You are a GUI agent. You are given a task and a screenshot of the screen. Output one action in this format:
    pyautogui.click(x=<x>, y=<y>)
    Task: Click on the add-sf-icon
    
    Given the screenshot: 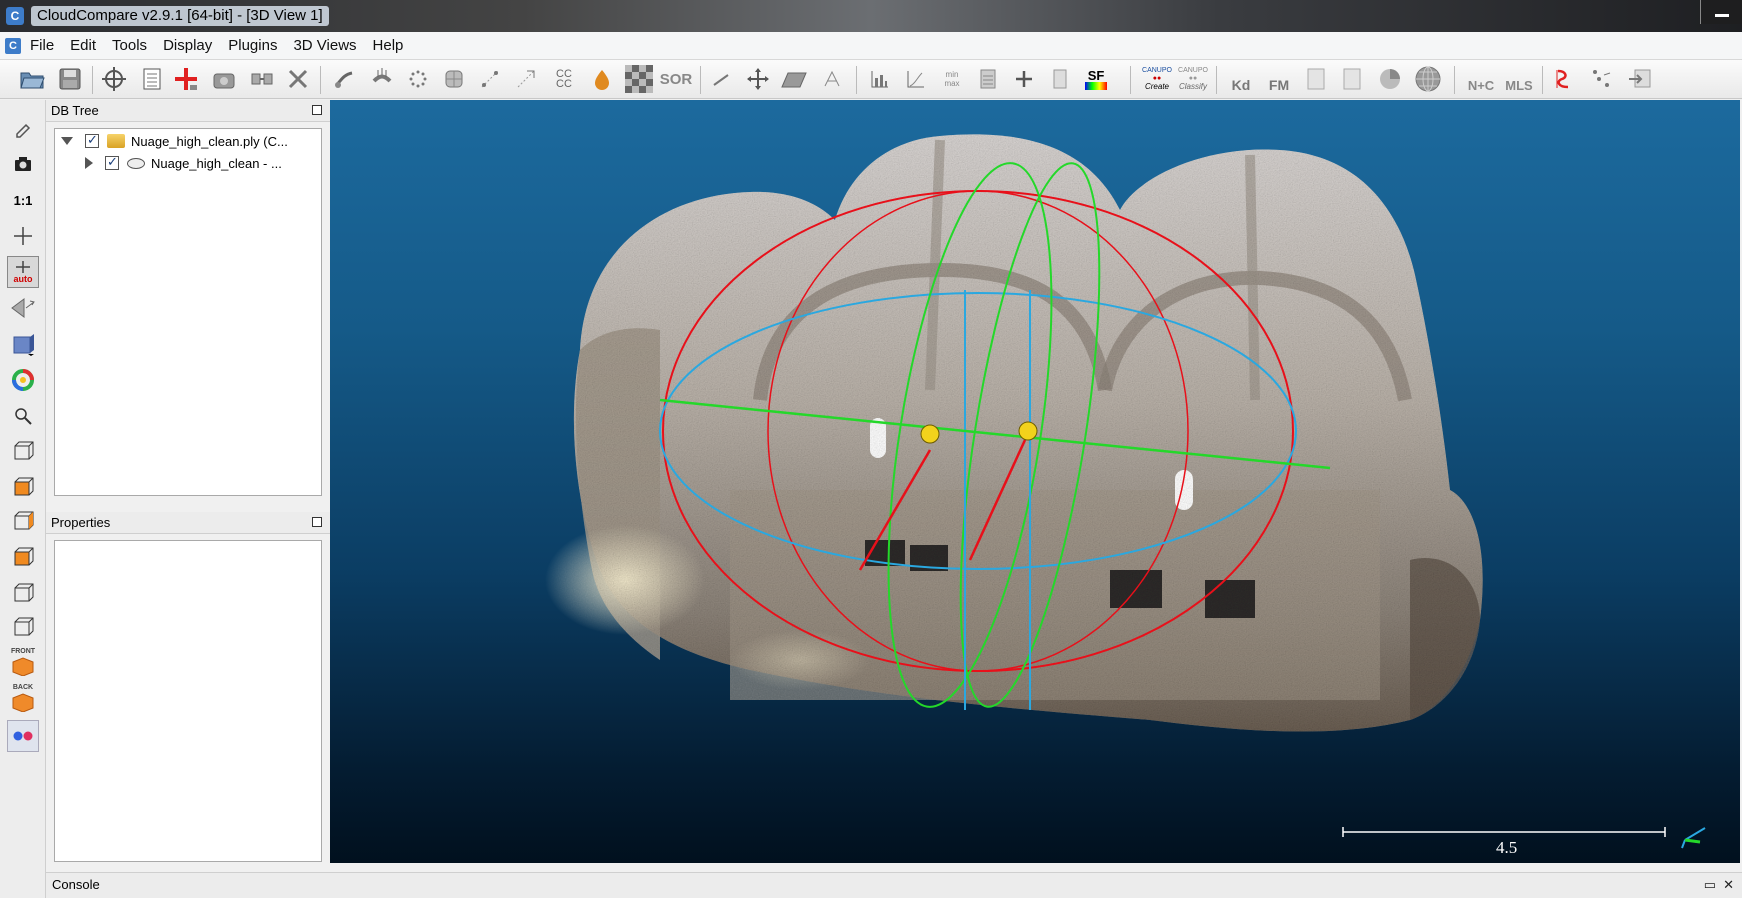 What is the action you would take?
    pyautogui.click(x=1024, y=79)
    